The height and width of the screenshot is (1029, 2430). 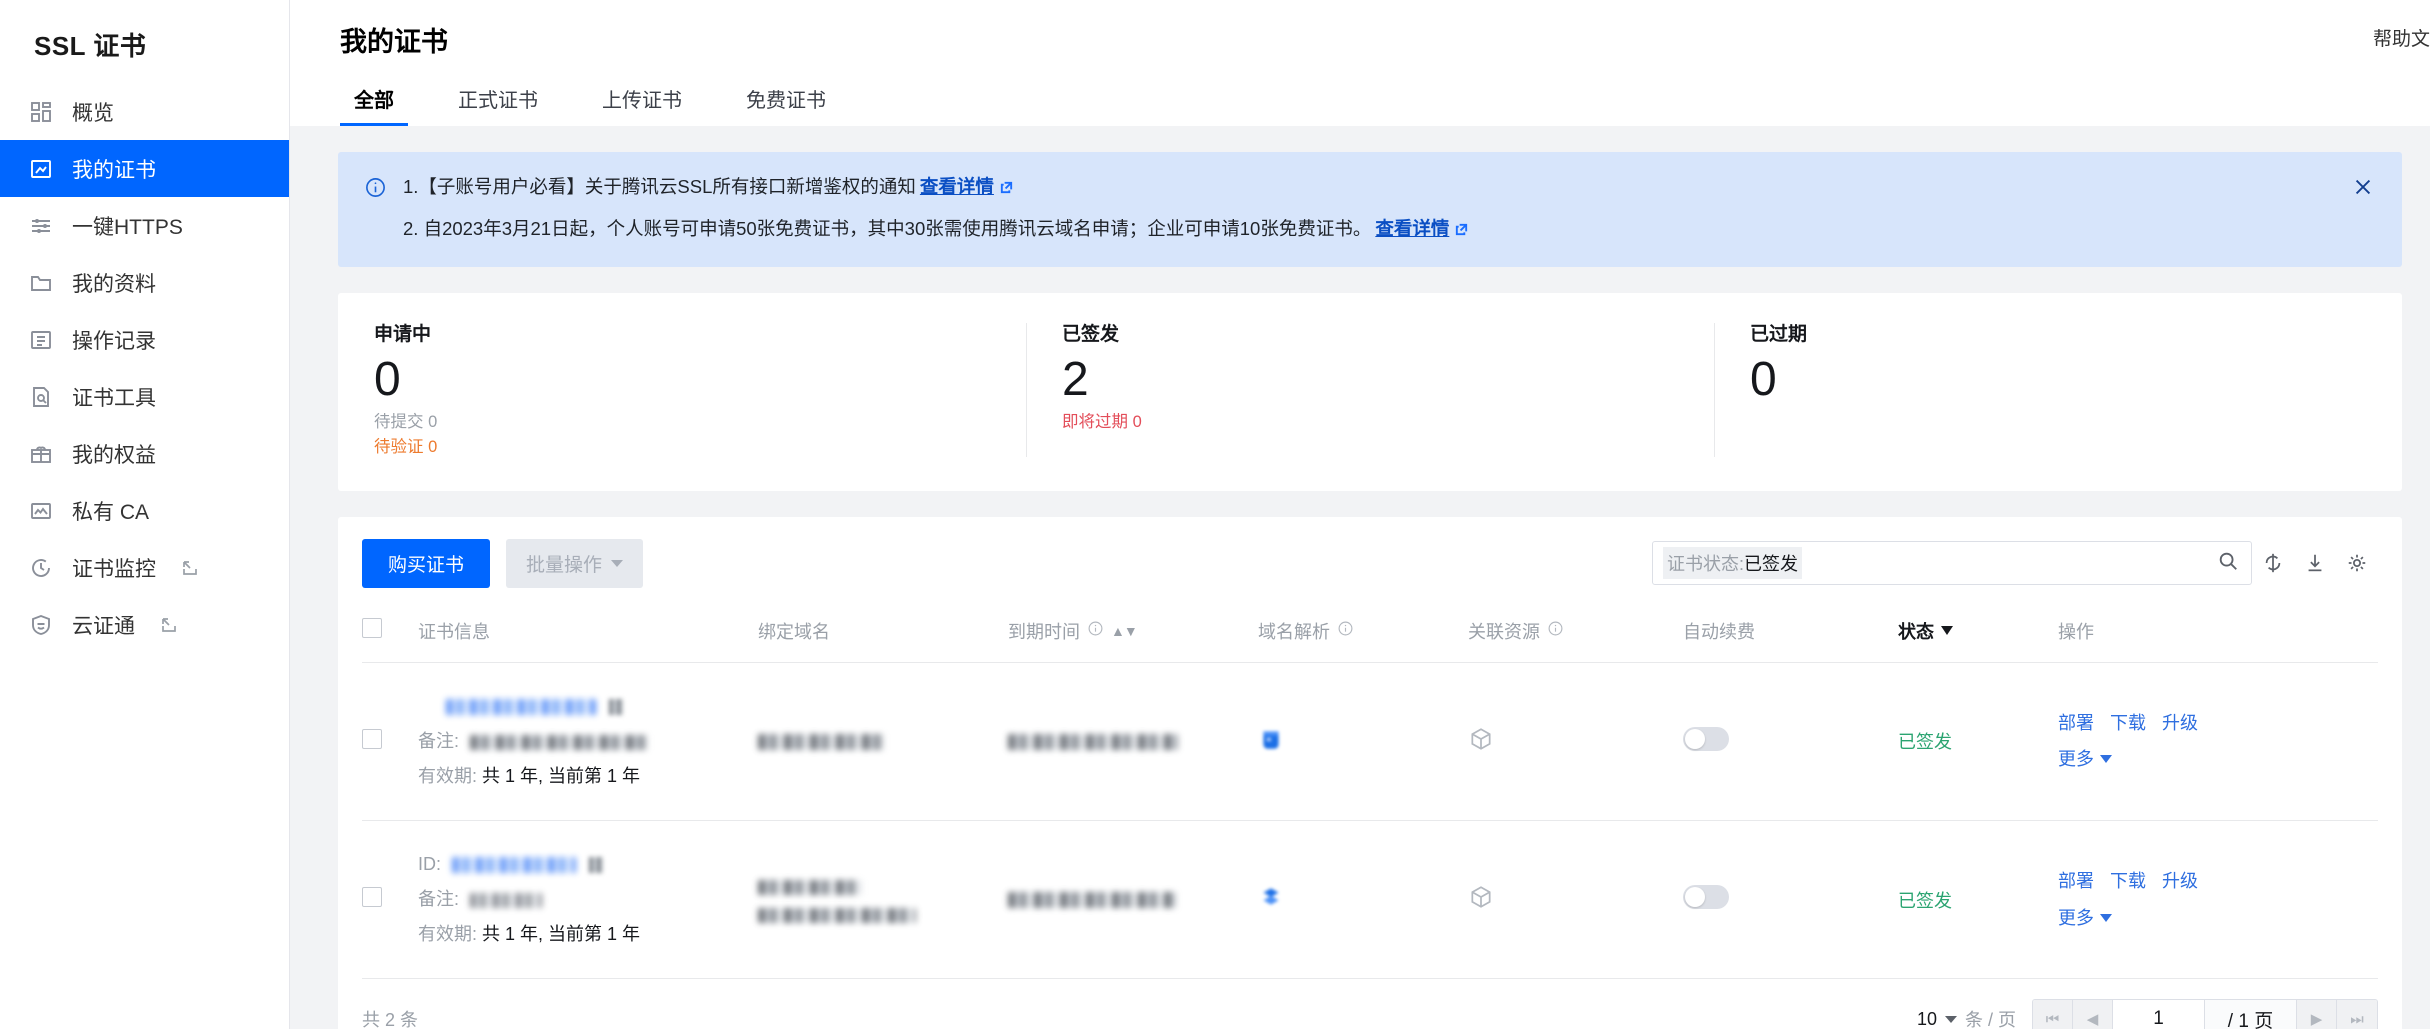 What do you see at coordinates (883, 635) in the screenshot?
I see `column-bound-domain: 绑定域名` at bounding box center [883, 635].